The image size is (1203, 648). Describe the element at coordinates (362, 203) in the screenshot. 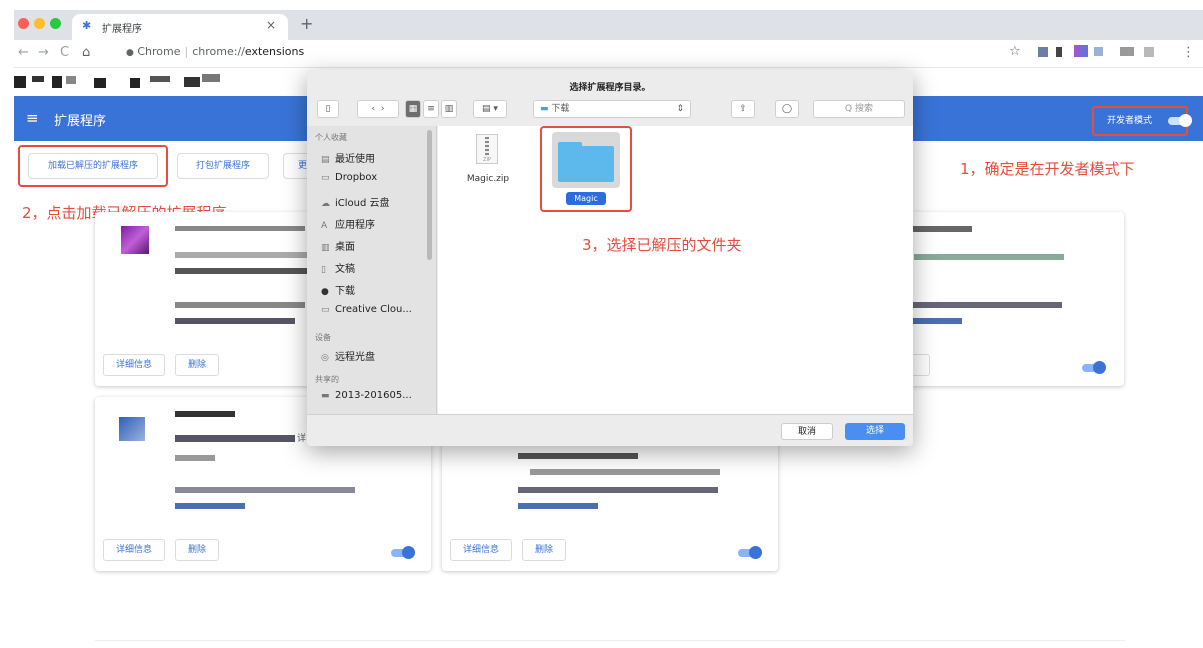

I see `sidebar-item-label: iCloud 云盘` at that location.